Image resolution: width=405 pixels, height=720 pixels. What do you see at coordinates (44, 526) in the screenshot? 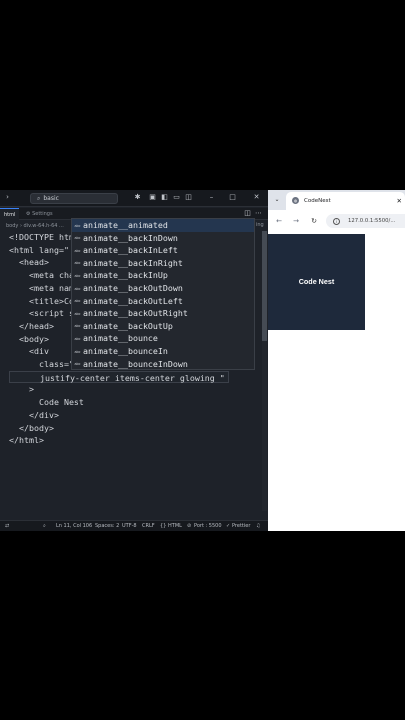
I see `zoom-icon: ⌕` at bounding box center [44, 526].